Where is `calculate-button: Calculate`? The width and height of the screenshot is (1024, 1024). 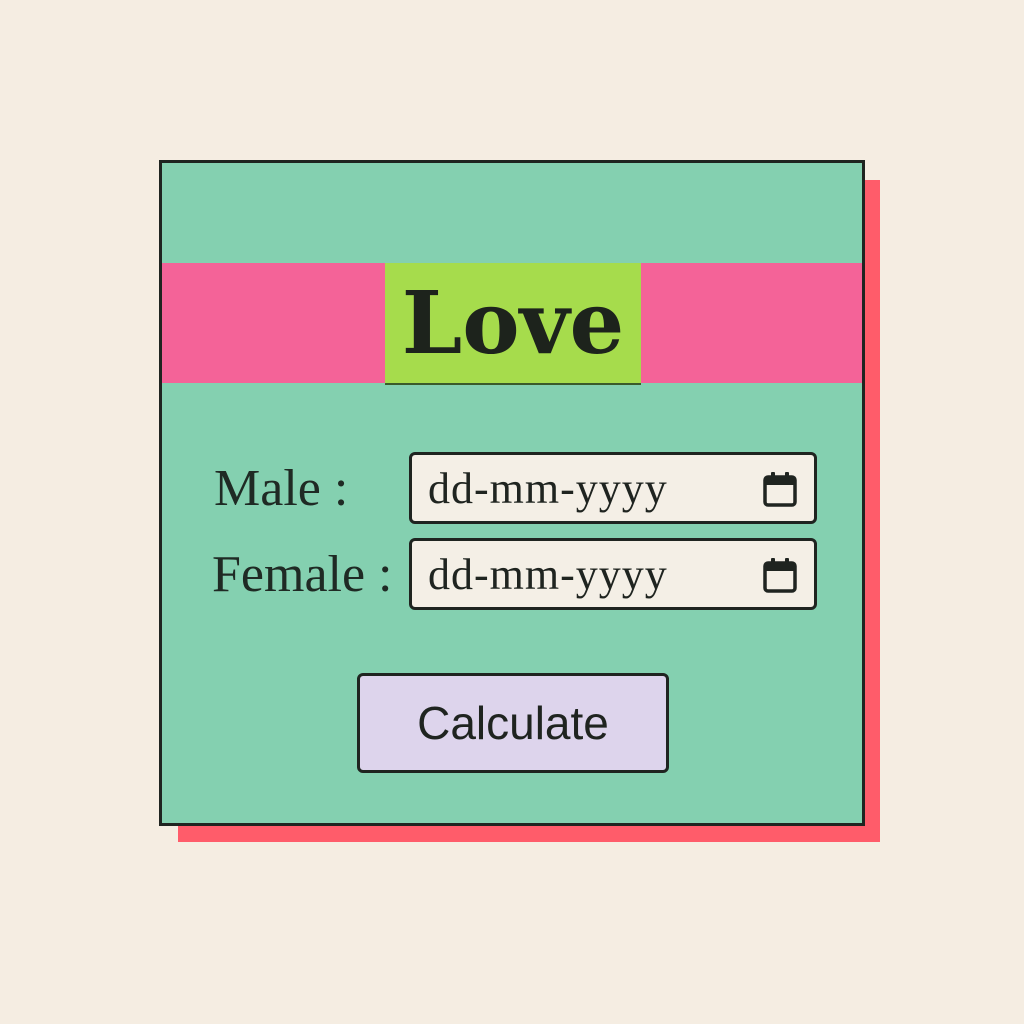 calculate-button: Calculate is located at coordinates (513, 723).